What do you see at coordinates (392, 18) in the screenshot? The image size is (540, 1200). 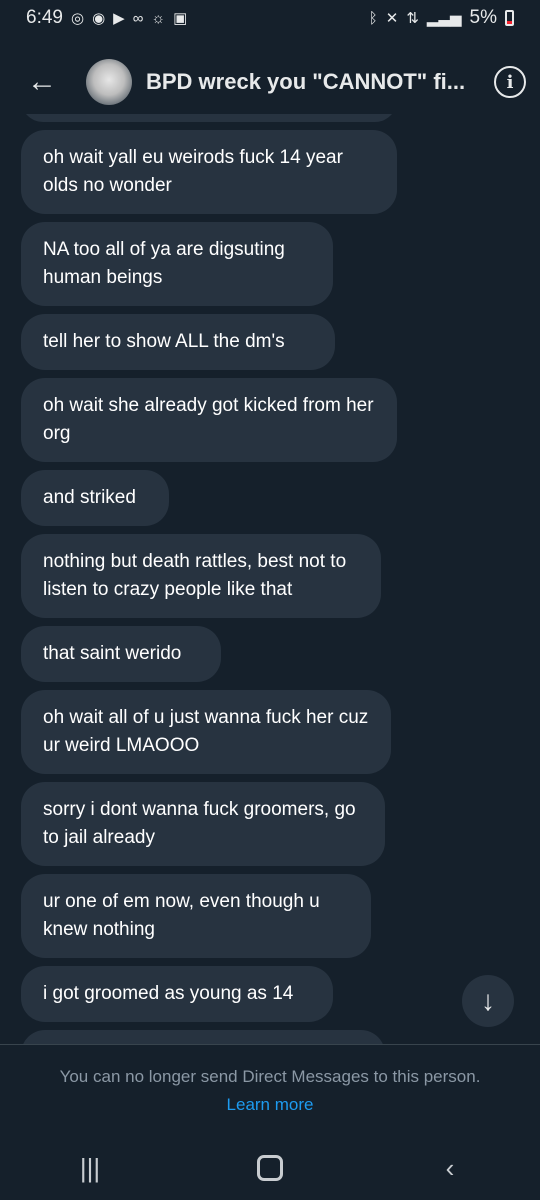 I see `mute-icon: ✕` at bounding box center [392, 18].